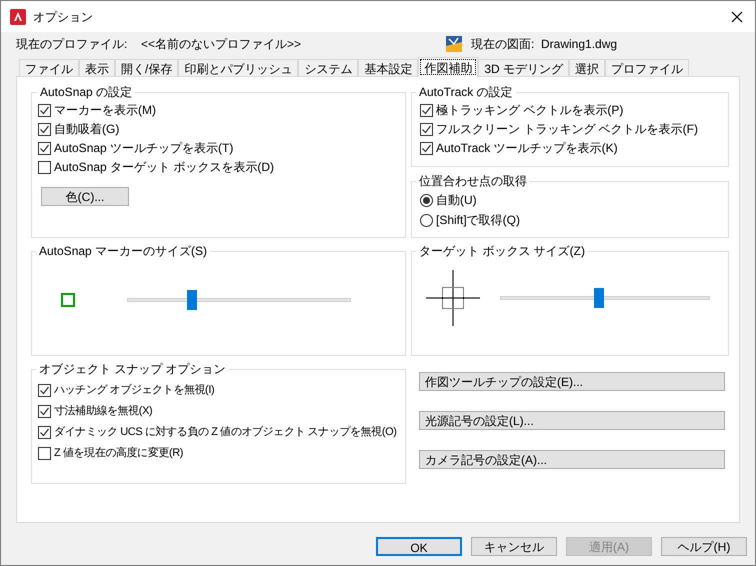  Describe the element at coordinates (86, 92) in the screenshot. I see `group-title: AutoSnap の設定` at that location.